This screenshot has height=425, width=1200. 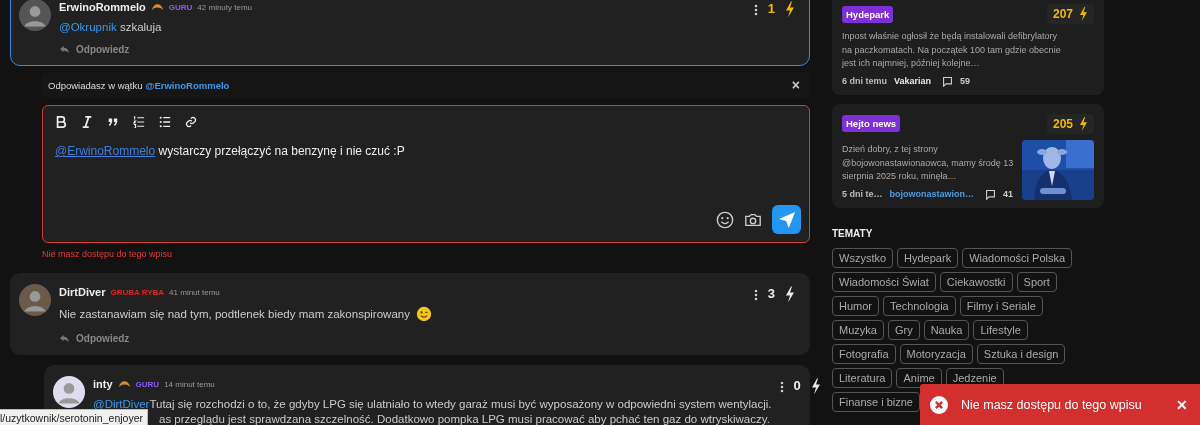 What do you see at coordinates (230, 151) in the screenshot?
I see `reply-text: @ErwinoRommelo wystarczy przełączyć na benzynę i nie czuć :P` at bounding box center [230, 151].